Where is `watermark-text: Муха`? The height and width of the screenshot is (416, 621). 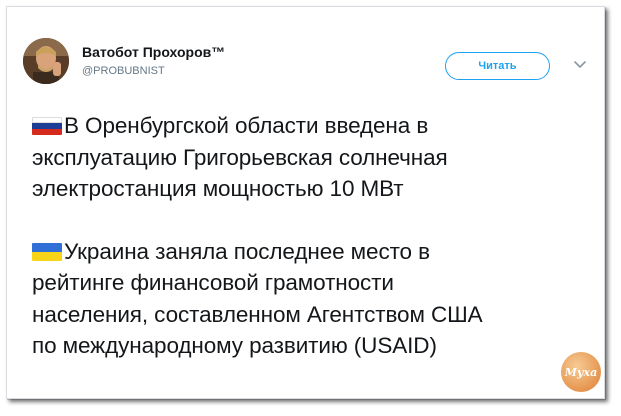
watermark-text: Муха is located at coordinates (581, 372).